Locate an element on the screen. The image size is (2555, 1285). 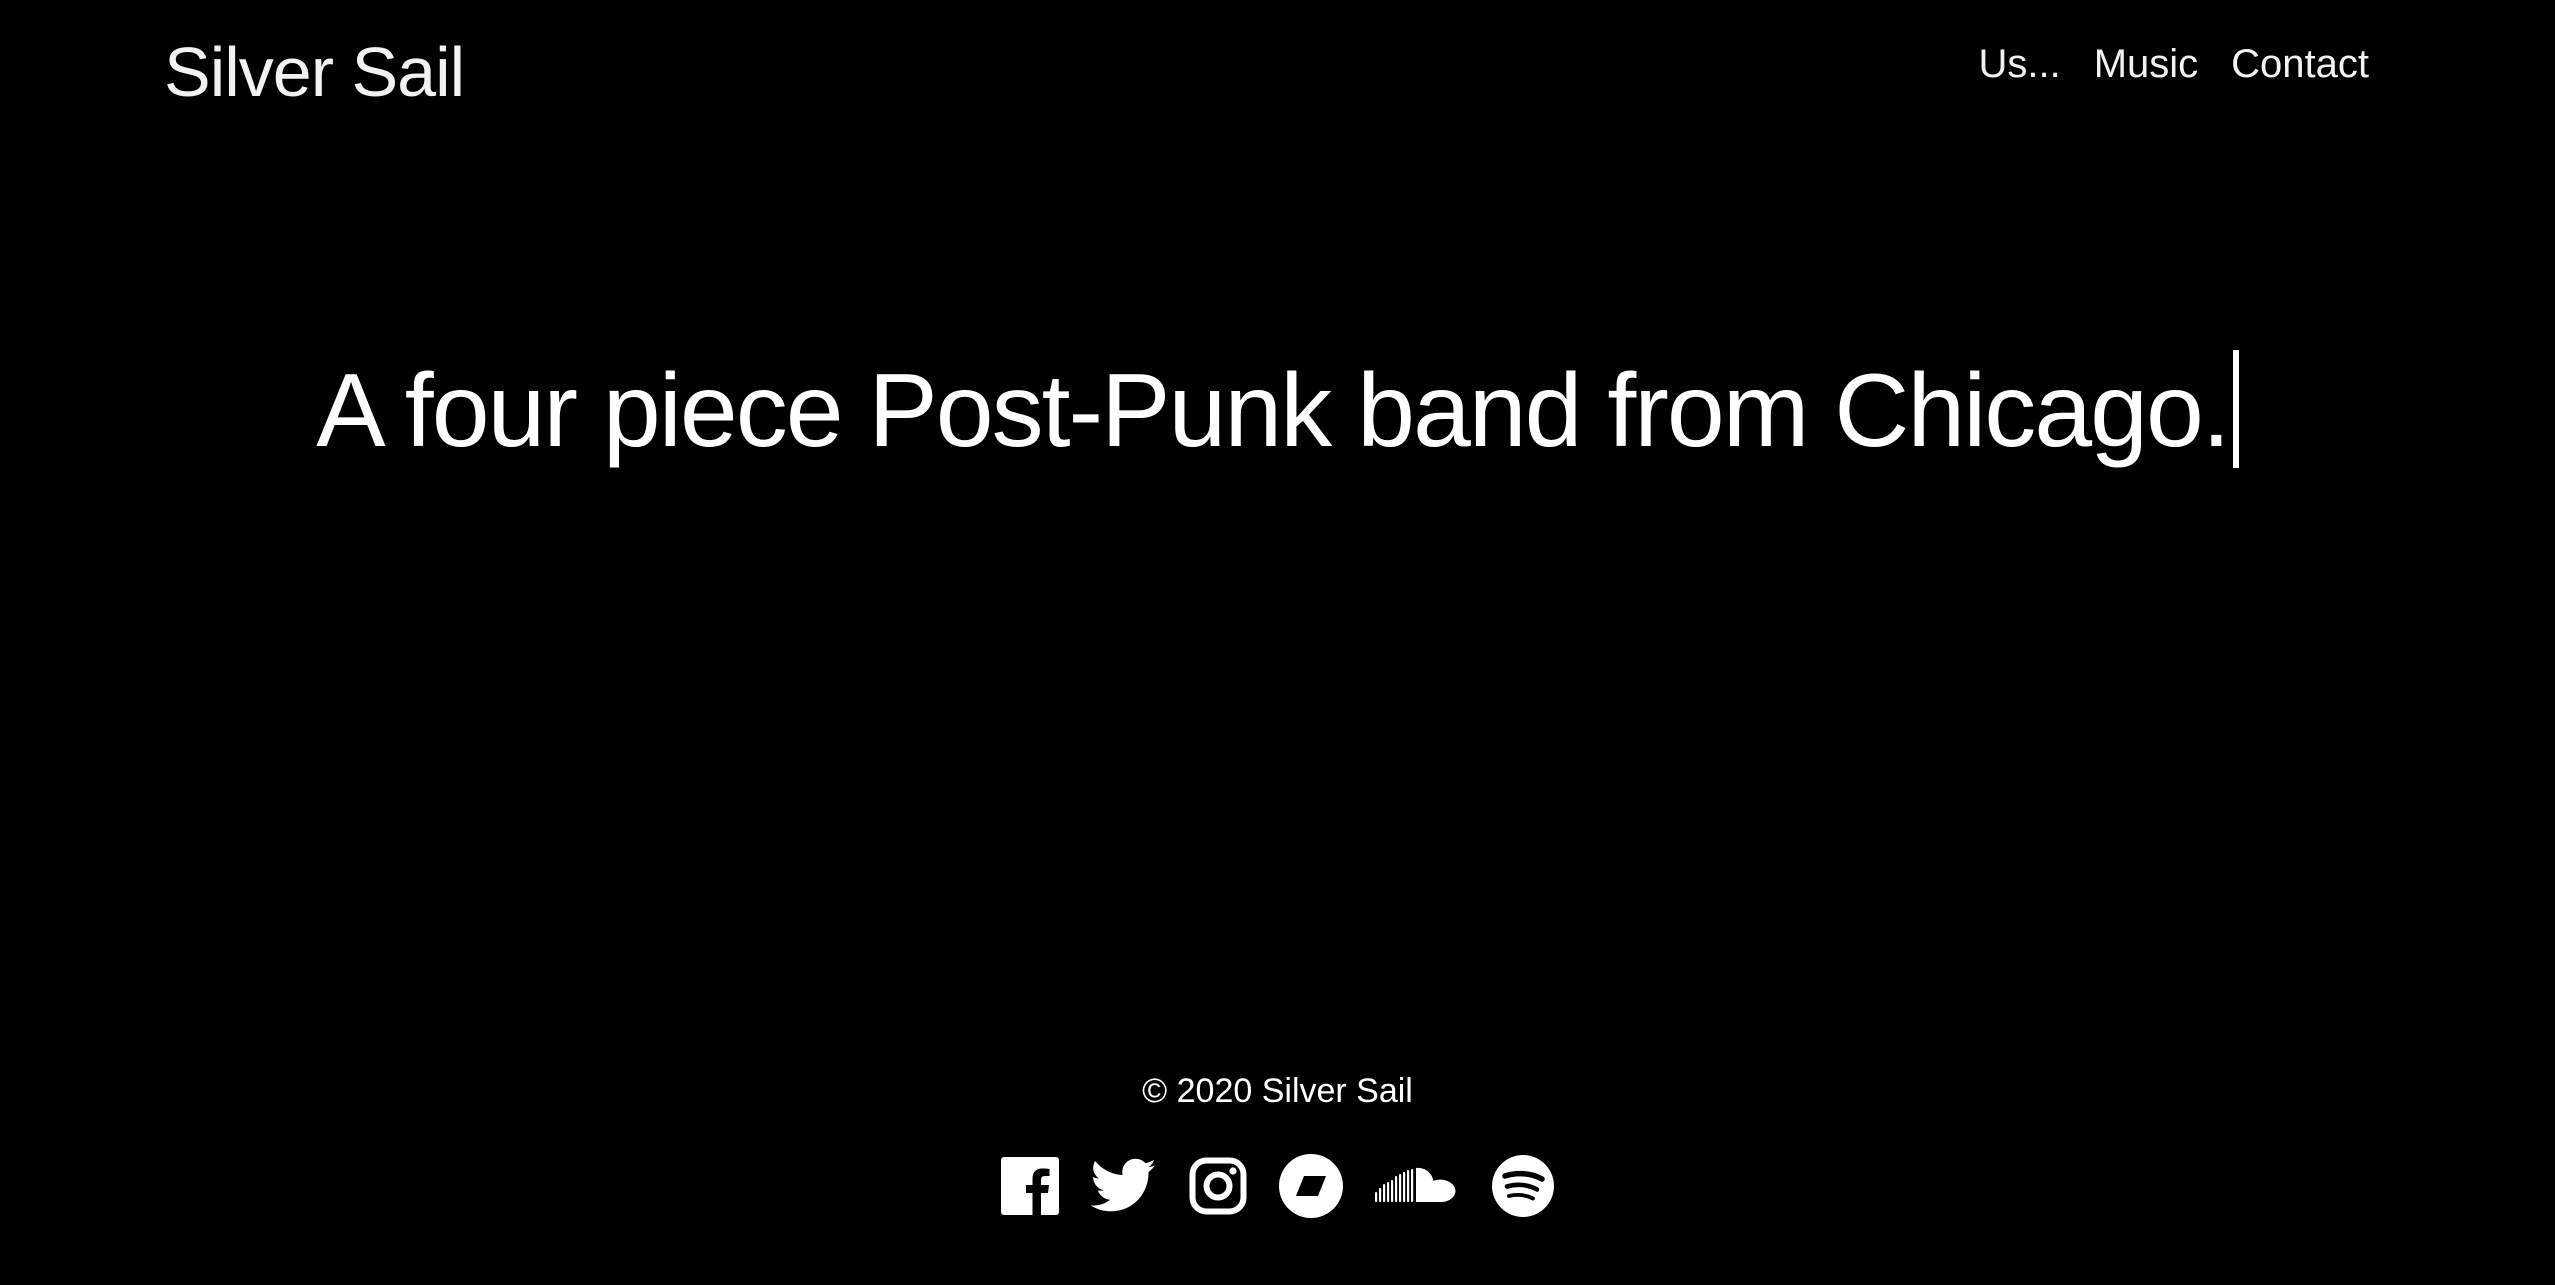
twitter-icon is located at coordinates (1123, 1186).